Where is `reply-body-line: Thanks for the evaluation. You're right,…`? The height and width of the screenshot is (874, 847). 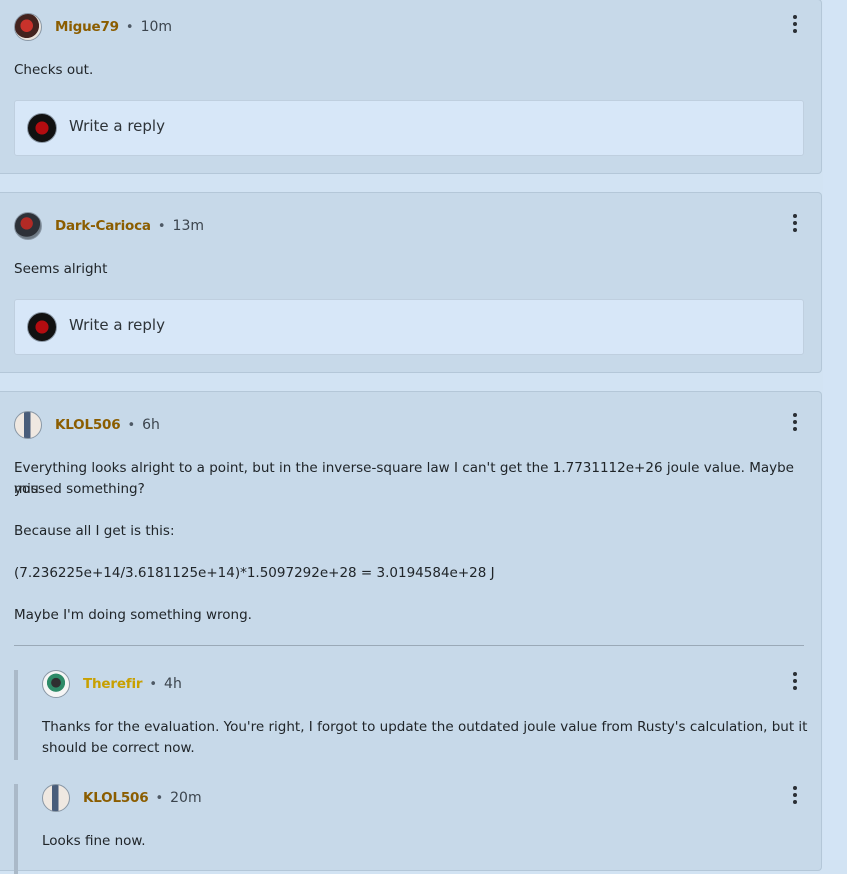
reply-body-line: Thanks for the evaluation. You're right,… is located at coordinates (425, 727).